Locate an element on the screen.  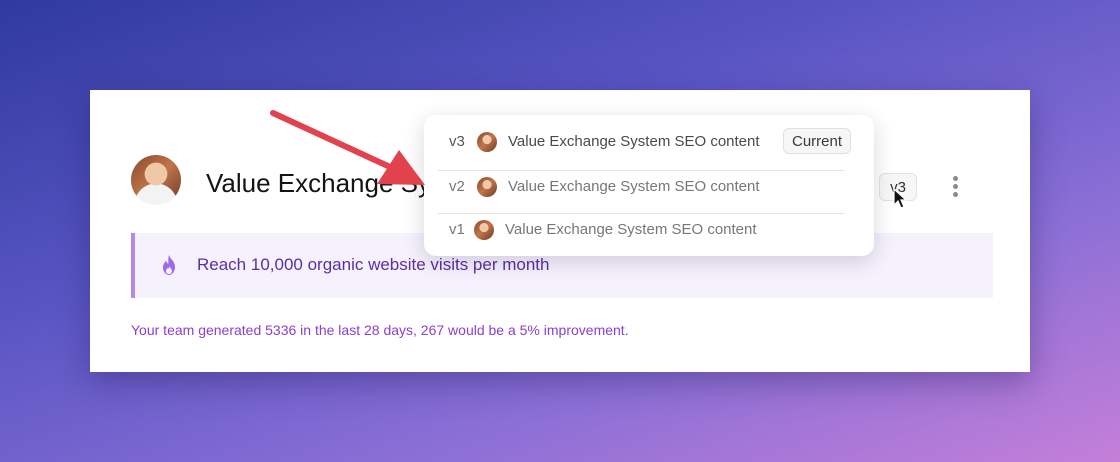
pointer-cursor-icon is located at coordinates (900, 198).